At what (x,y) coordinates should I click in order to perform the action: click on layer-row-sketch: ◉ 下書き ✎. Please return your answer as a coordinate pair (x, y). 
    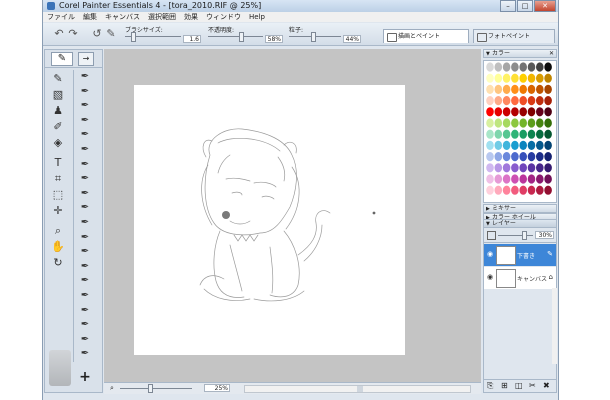
    Looking at the image, I should click on (520, 255).